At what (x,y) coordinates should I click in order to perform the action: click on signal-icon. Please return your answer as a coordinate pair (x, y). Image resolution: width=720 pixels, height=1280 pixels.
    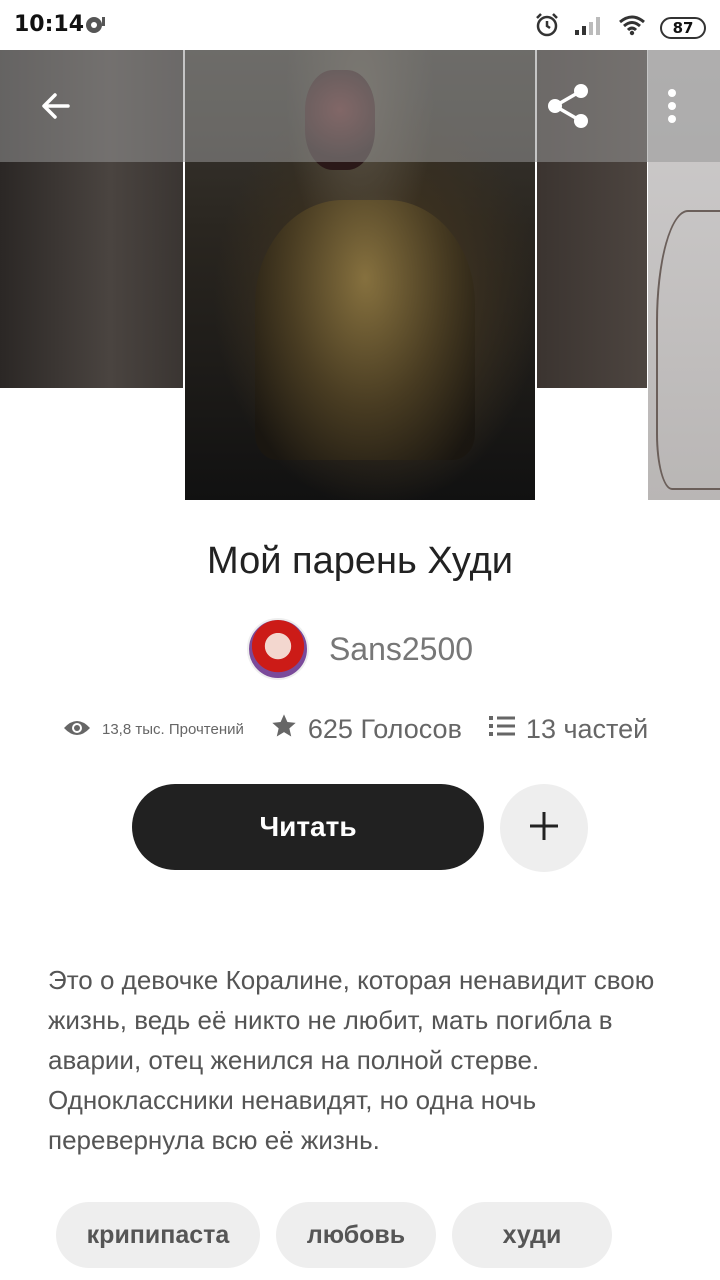
    Looking at the image, I should click on (589, 27).